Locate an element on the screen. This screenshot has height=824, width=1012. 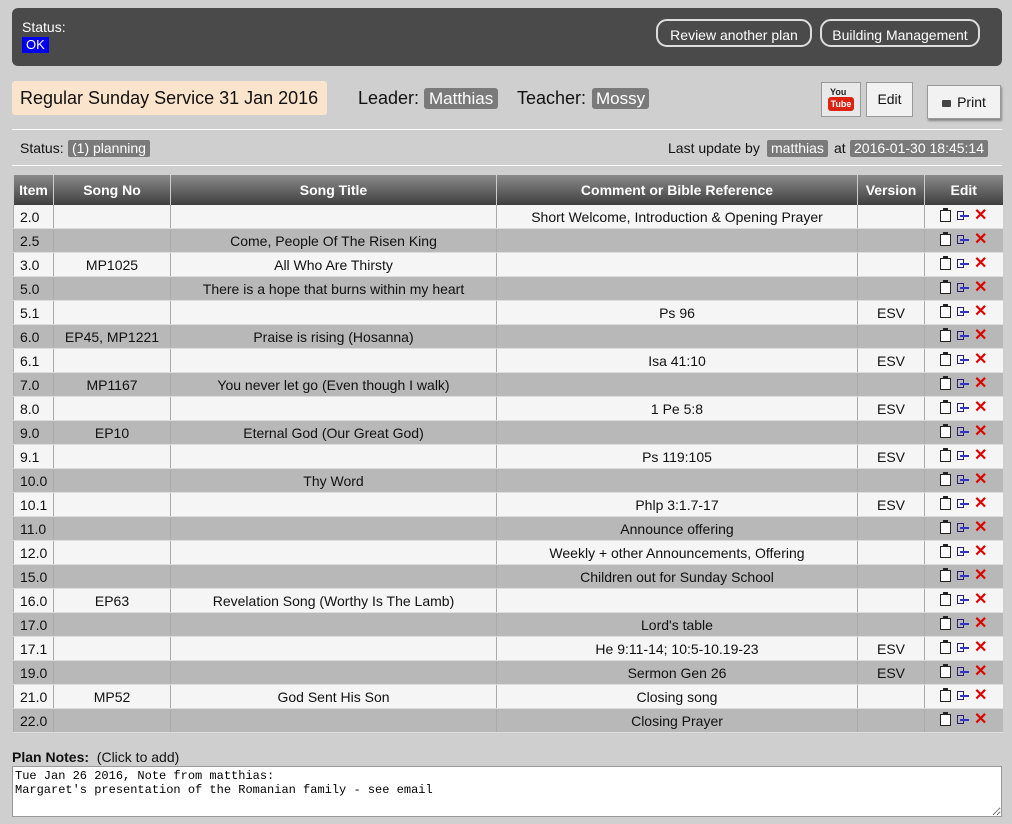
table-row: 6.1 Isa 41:10 ESV ✕ is located at coordinates (508, 360).